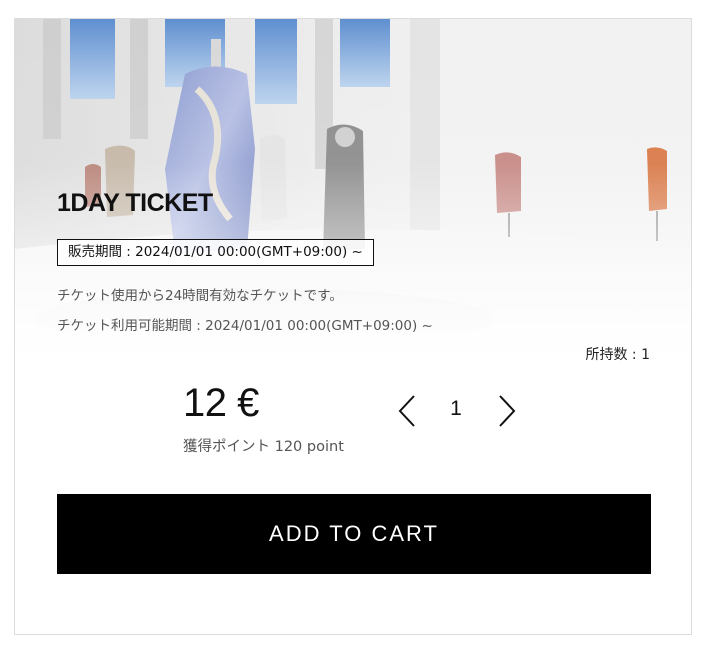 The image size is (712, 664). What do you see at coordinates (354, 534) in the screenshot?
I see `add-to-cart-button: ADD TO CART` at bounding box center [354, 534].